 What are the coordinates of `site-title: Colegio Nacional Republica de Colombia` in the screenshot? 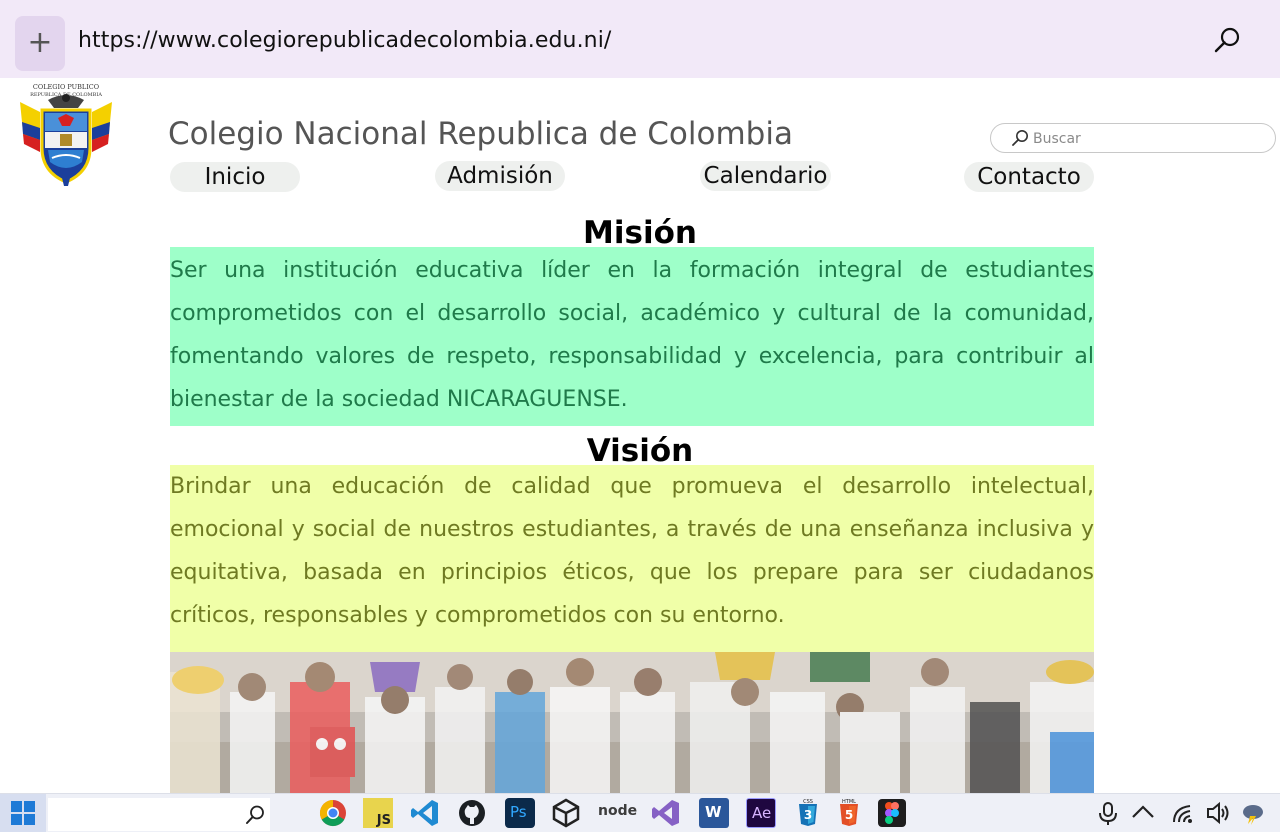 It's located at (480, 134).